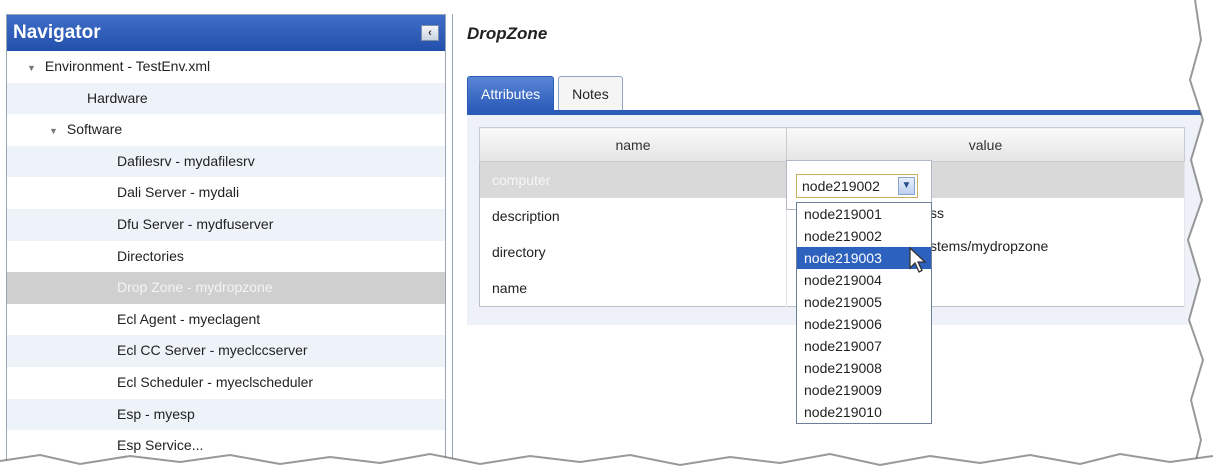 This screenshot has width=1213, height=472. Describe the element at coordinates (633, 144) in the screenshot. I see `column-header-name: name` at that location.